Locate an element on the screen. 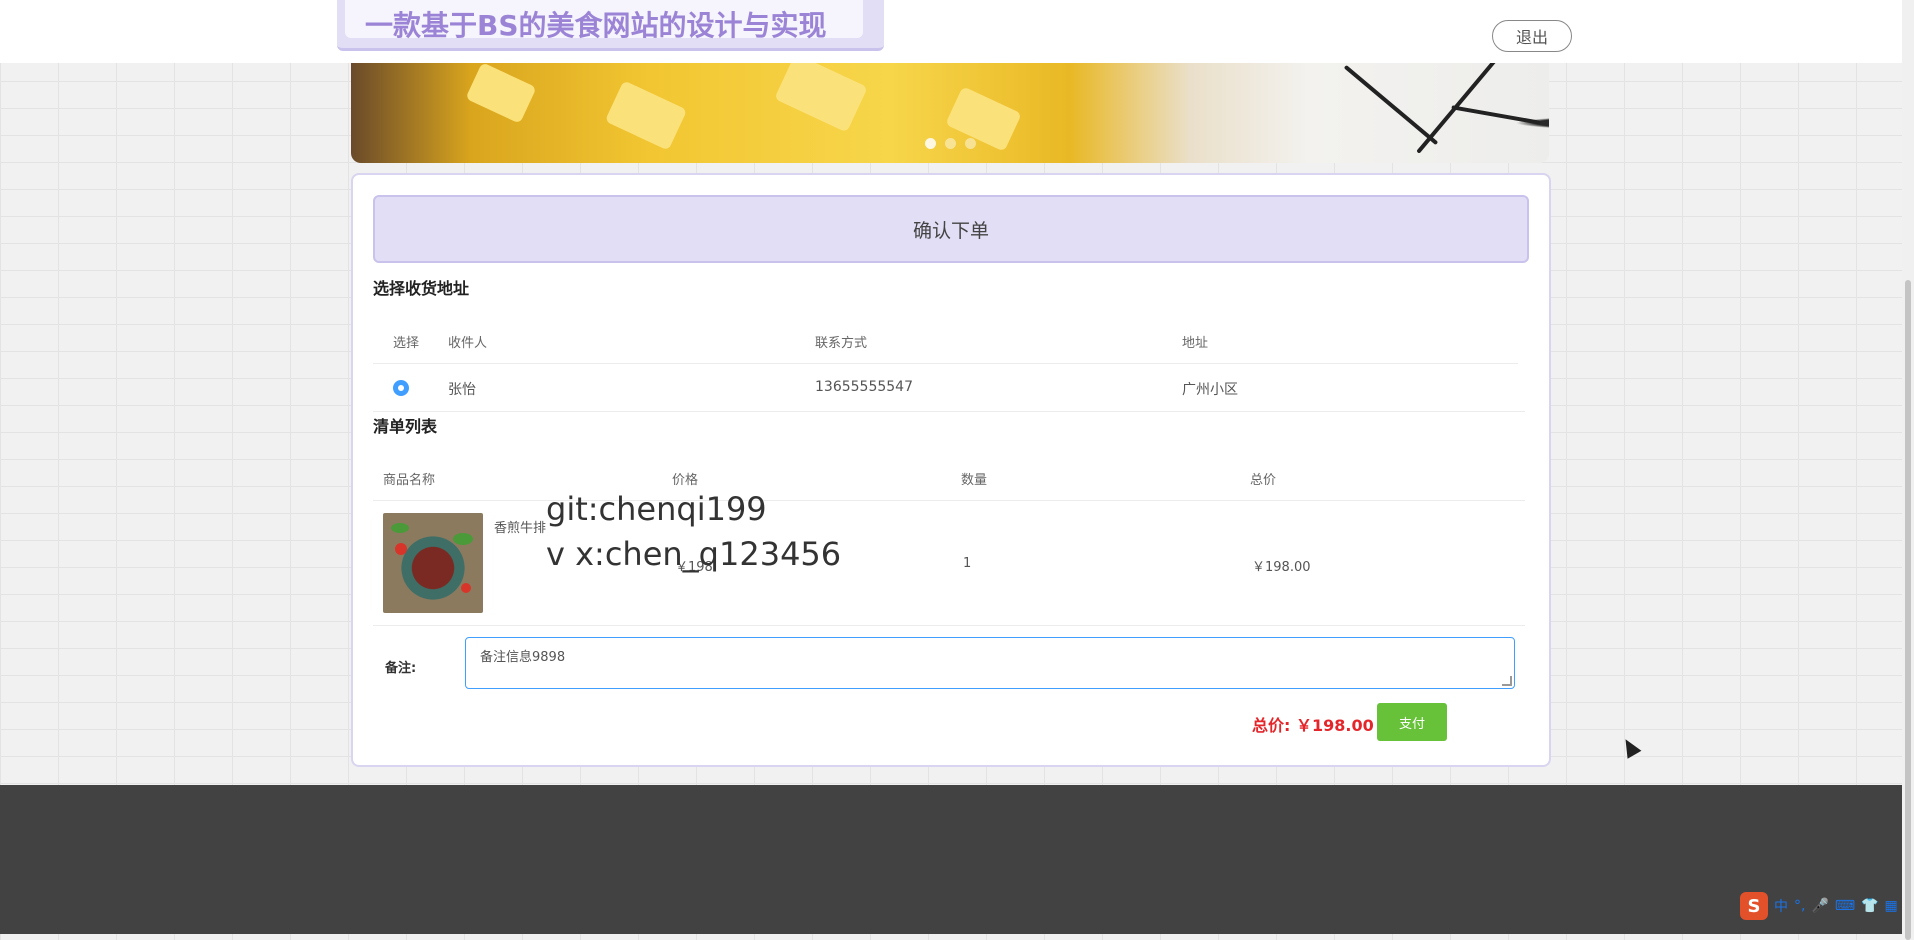  watermark-line-2: v x:chen_q123456 is located at coordinates (694, 554).